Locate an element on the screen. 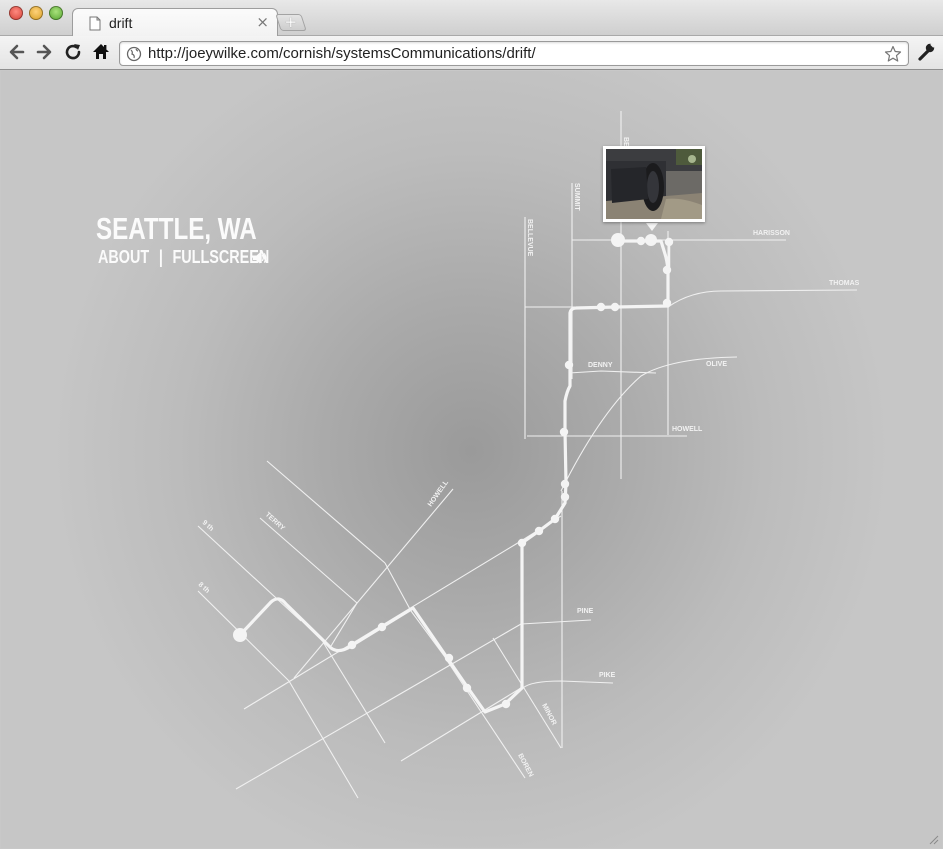  resize-grip-icon is located at coordinates (933, 839).